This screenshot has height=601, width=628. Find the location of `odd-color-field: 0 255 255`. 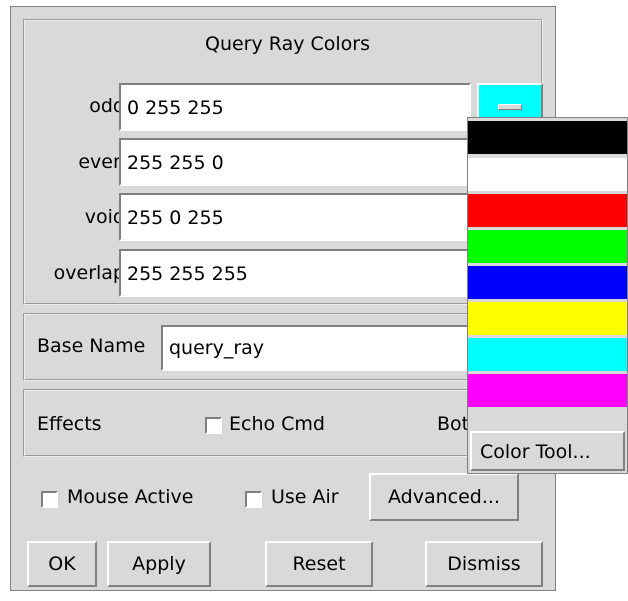

odd-color-field: 0 255 255 is located at coordinates (295, 107).